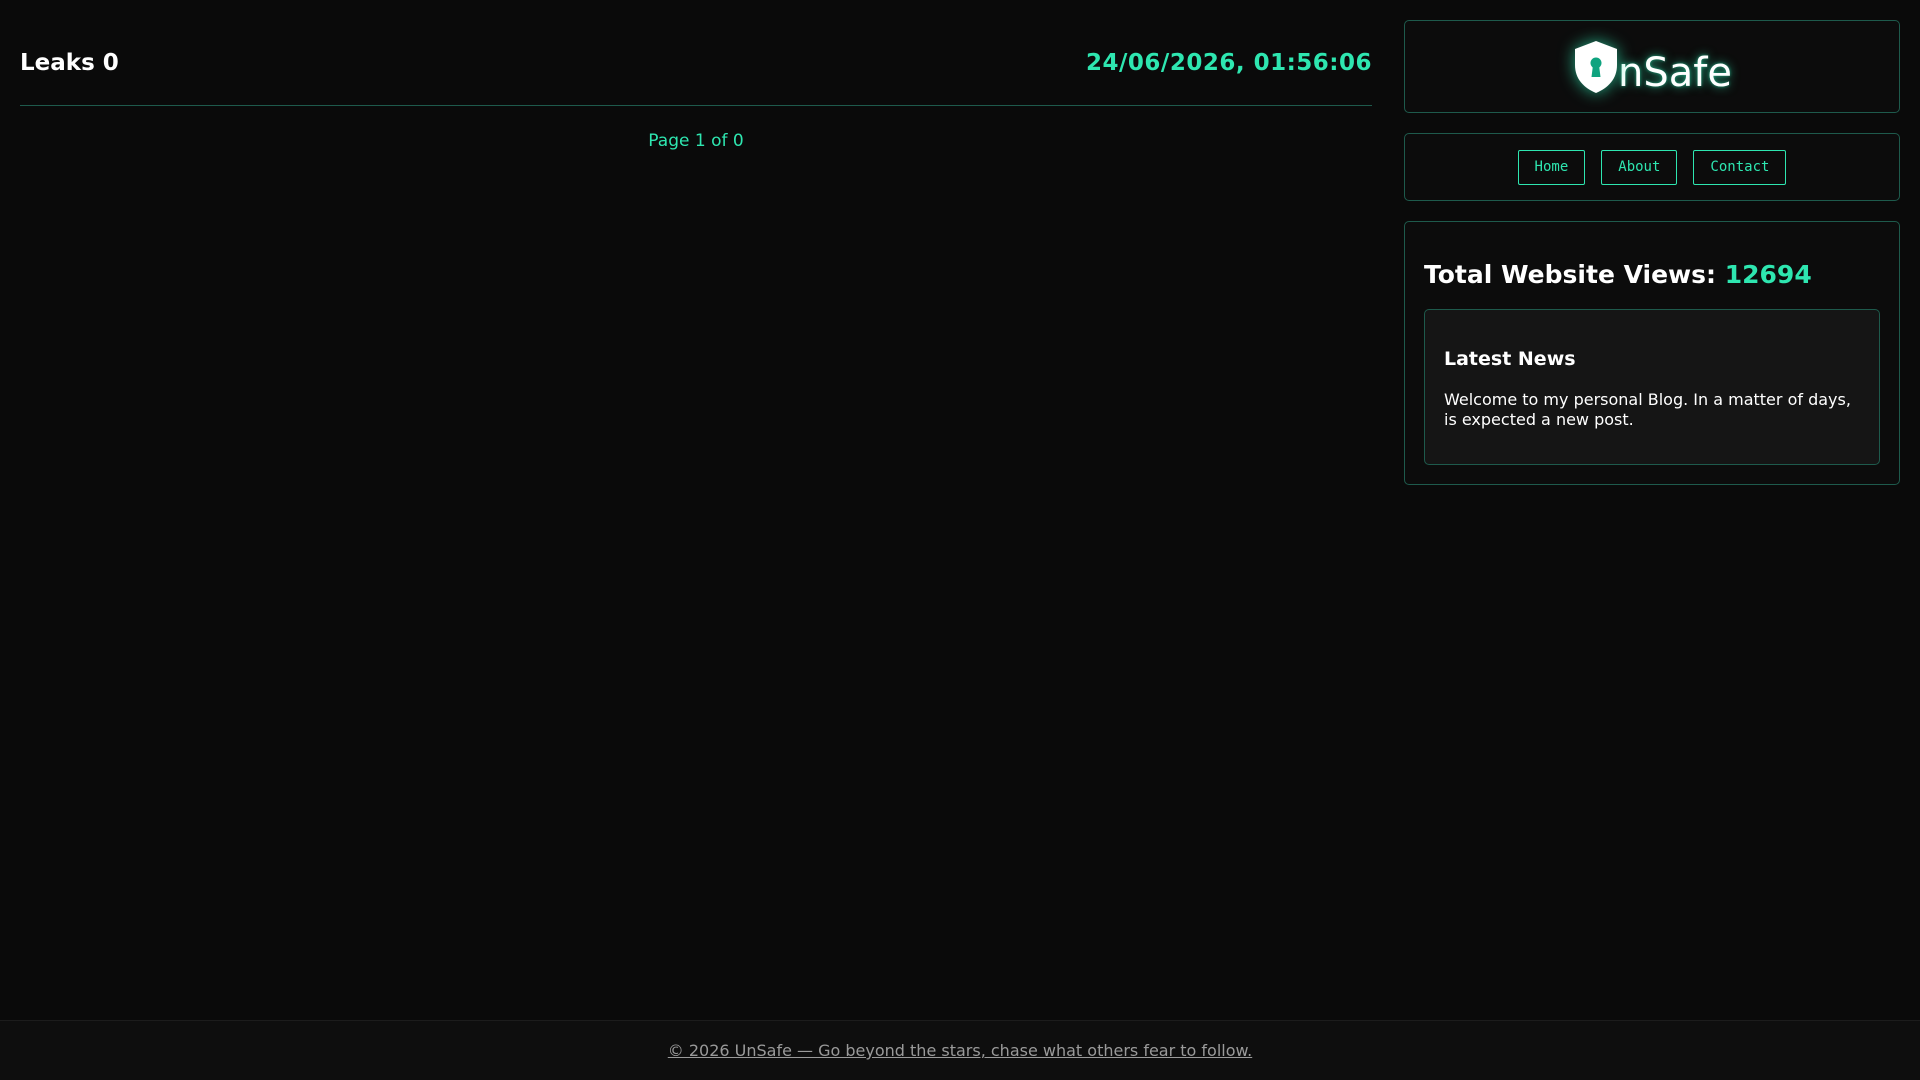  Describe the element at coordinates (1675, 72) in the screenshot. I see `logo-text: nSafe` at that location.